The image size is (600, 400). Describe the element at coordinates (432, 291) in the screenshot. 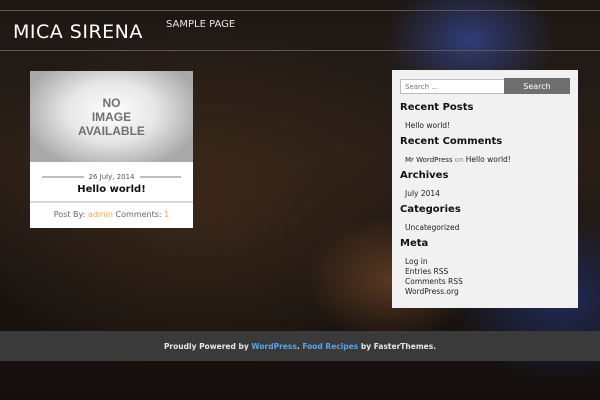

I see `meta-link-wordpress-org: WordPress.org` at that location.